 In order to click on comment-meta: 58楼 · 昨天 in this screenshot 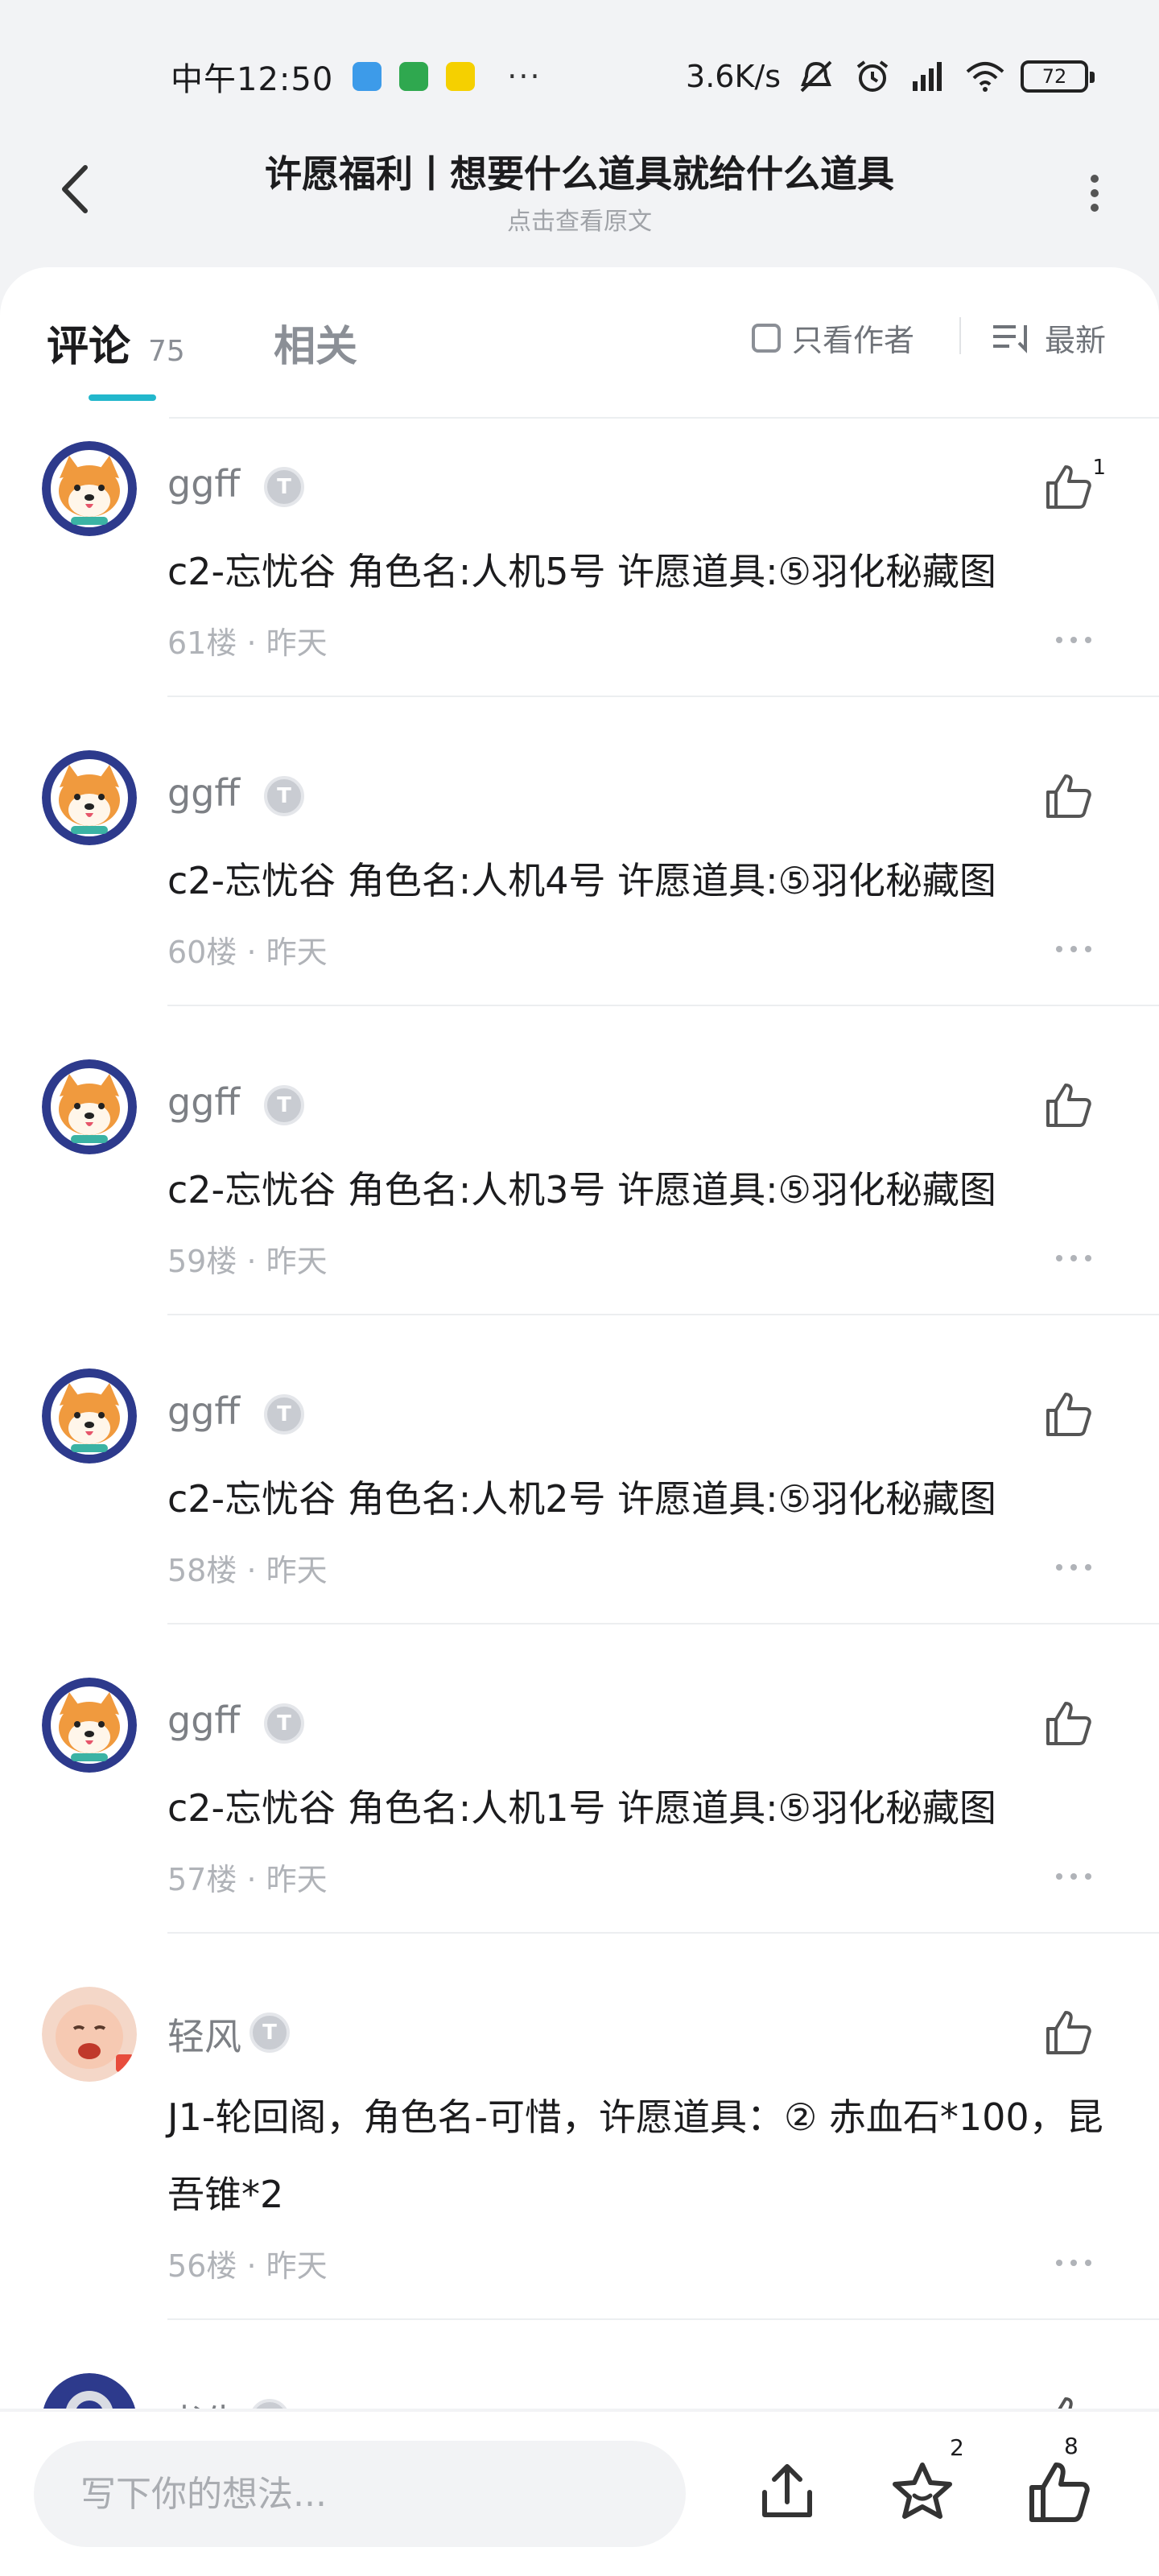, I will do `click(247, 1568)`.